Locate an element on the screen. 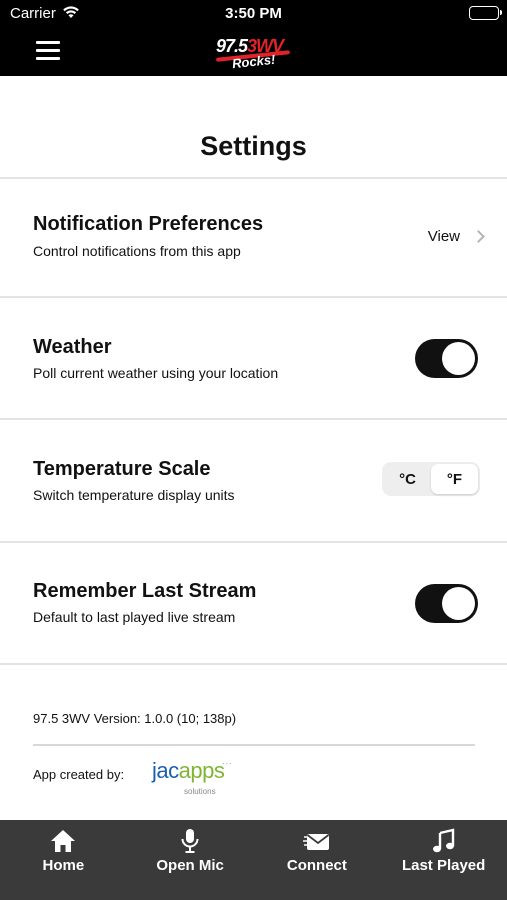  fahrenheit-option: °F is located at coordinates (454, 479).